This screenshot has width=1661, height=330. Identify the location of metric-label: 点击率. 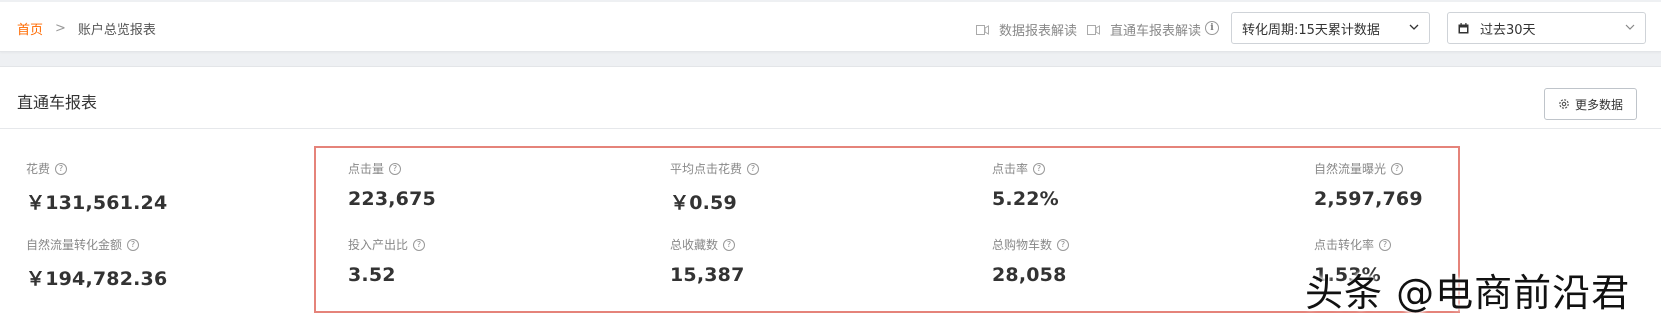
(1010, 169).